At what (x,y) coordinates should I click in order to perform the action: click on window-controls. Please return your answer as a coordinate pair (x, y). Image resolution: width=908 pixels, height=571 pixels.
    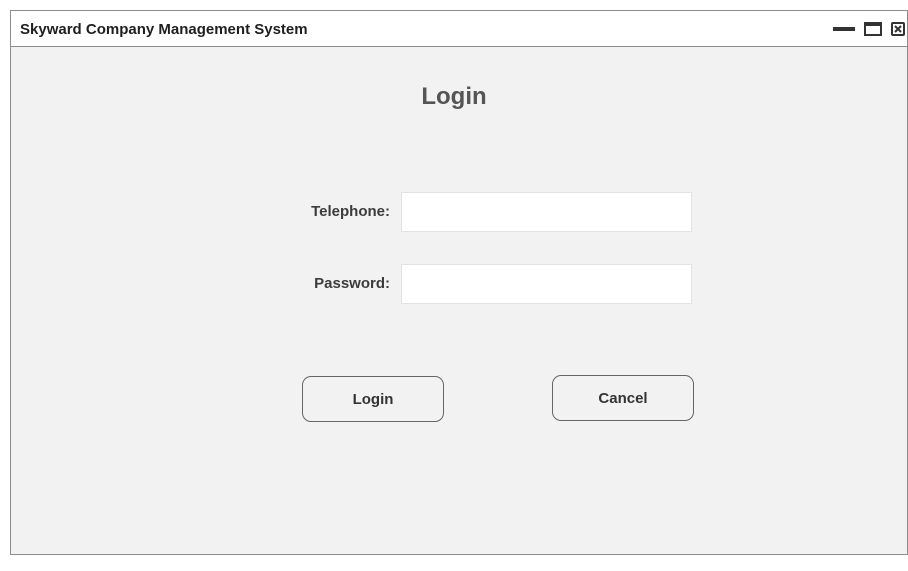
    Looking at the image, I should click on (869, 29).